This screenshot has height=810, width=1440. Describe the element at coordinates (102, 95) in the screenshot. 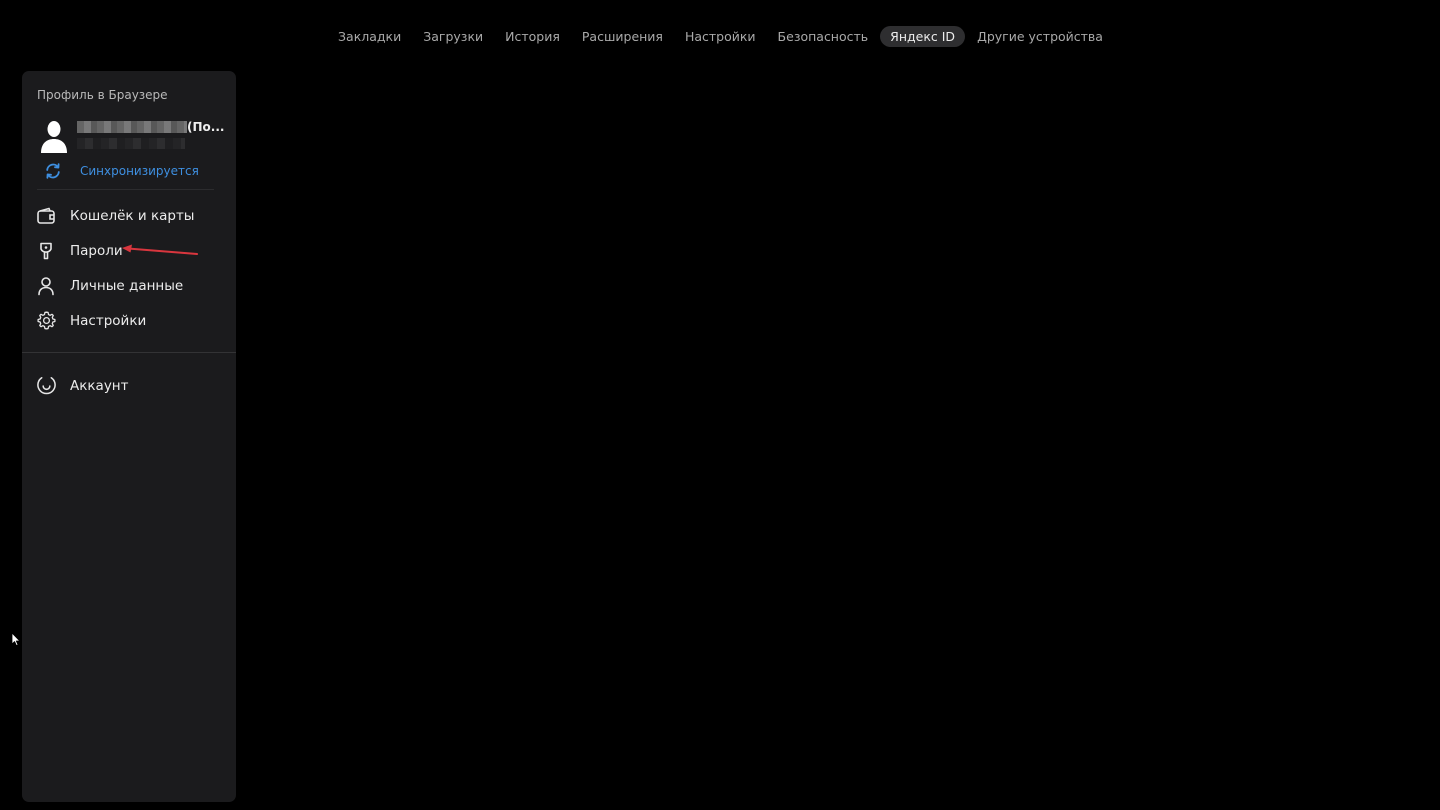

I see `profile-caption: Профиль в Браузере` at that location.